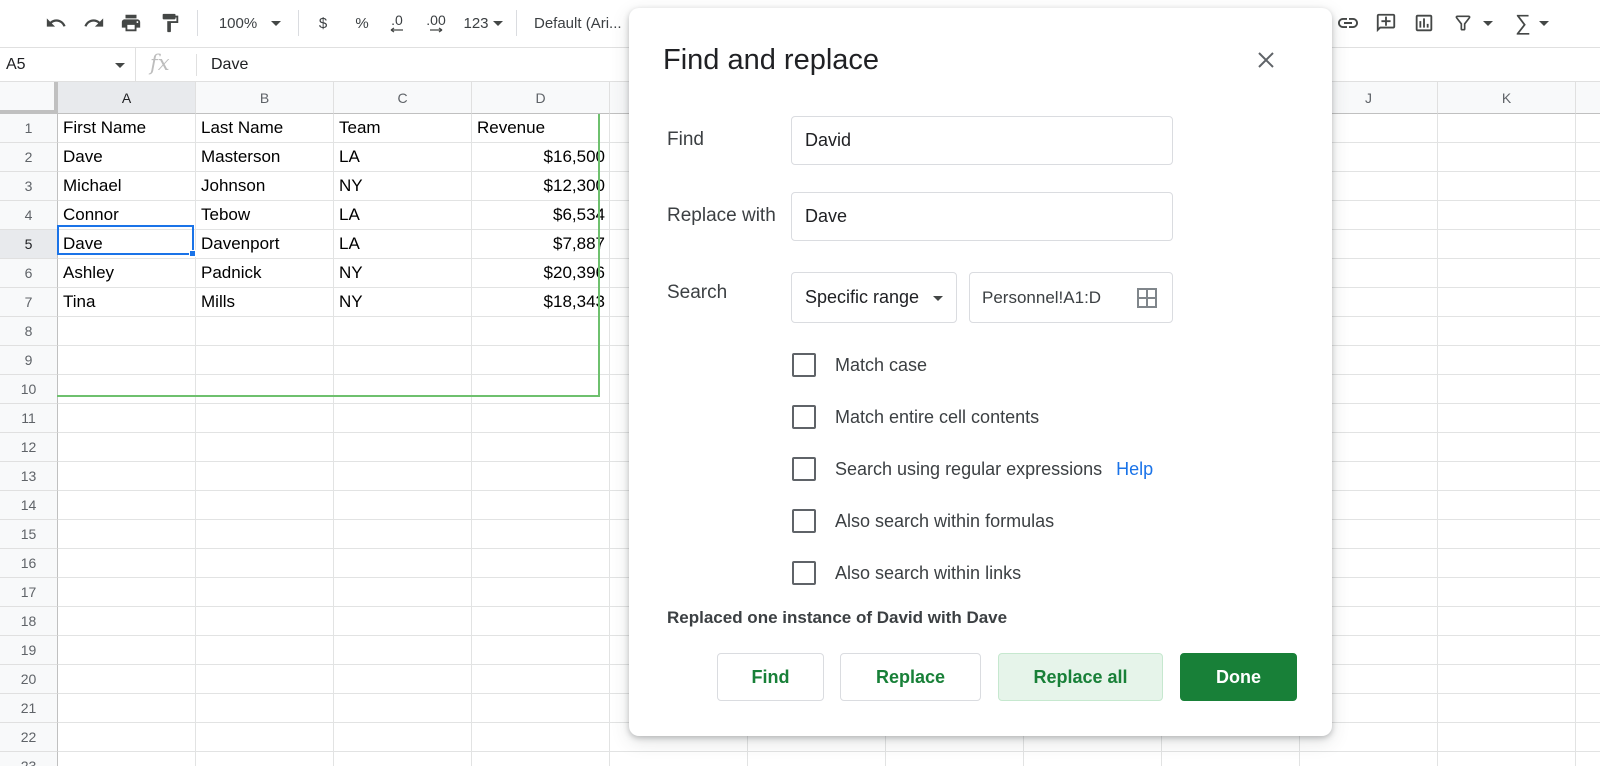 The height and width of the screenshot is (766, 1600). Describe the element at coordinates (915, 417) in the screenshot. I see `option-match-entire-cell: Match entire cell contents` at that location.